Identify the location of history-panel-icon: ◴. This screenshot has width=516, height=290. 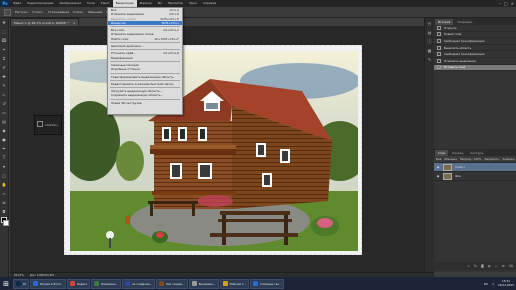
(430, 24).